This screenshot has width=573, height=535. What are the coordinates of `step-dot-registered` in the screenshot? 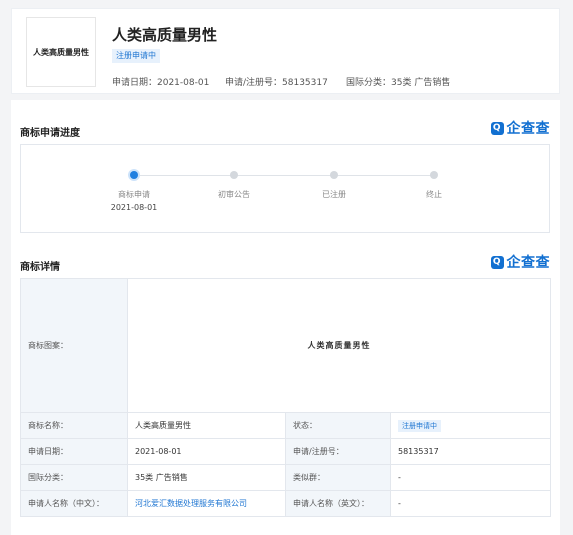 It's located at (334, 175).